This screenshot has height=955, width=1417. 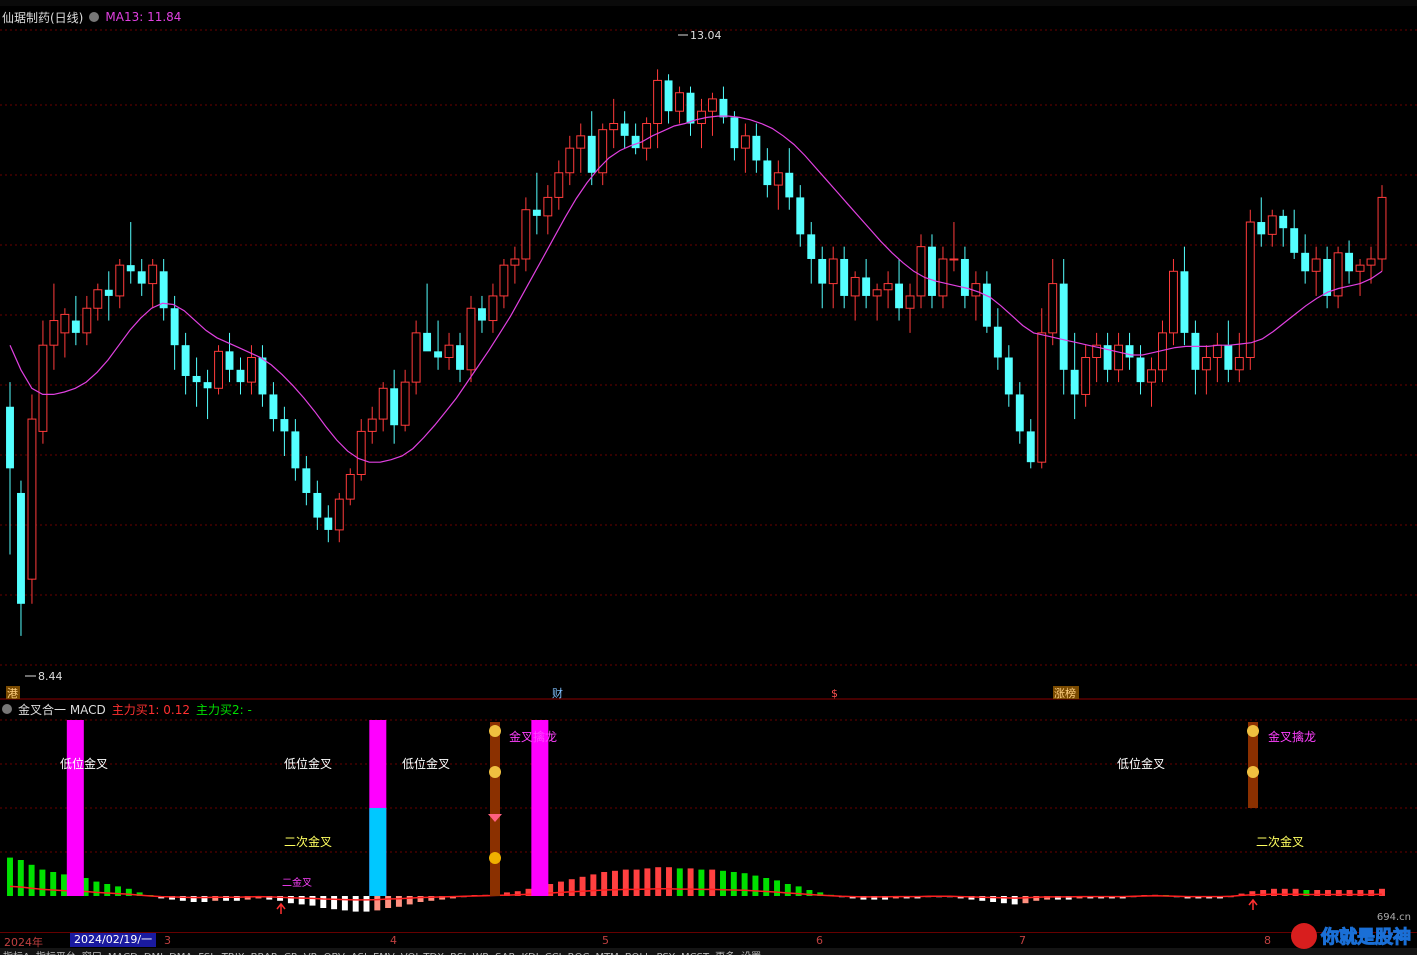 What do you see at coordinates (84, 763) in the screenshot?
I see `signal-label: 低位金叉` at bounding box center [84, 763].